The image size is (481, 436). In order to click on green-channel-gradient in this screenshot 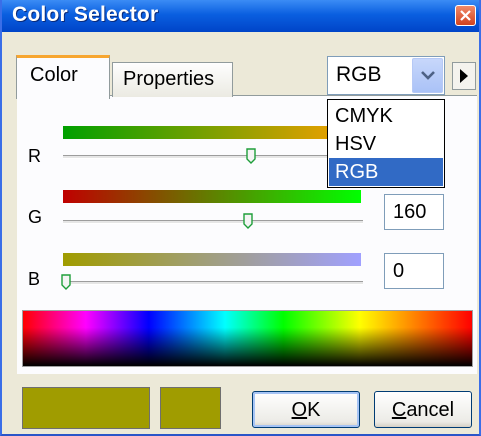, I will do `click(212, 196)`.